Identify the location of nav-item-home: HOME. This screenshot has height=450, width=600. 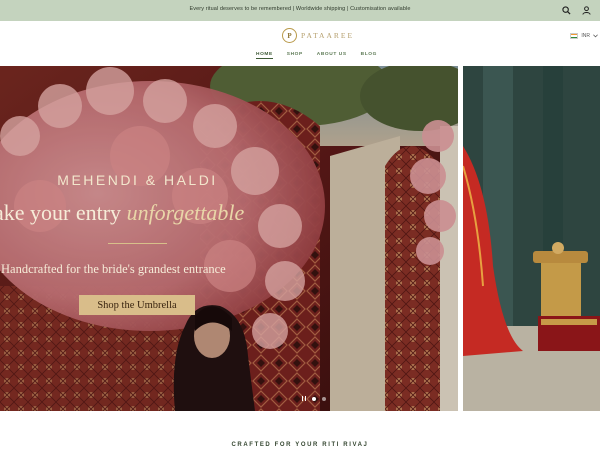
(264, 55).